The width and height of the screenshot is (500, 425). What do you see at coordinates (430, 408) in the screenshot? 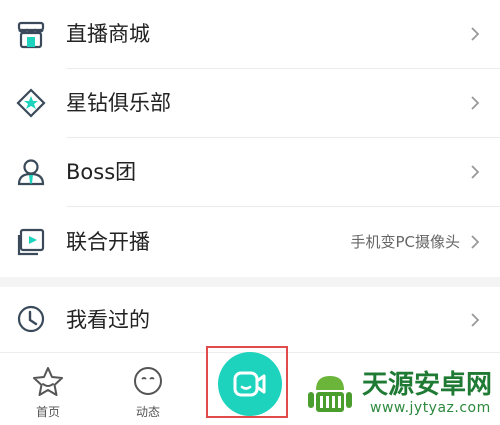
I see `watermark-url: www.jytyaz.com` at bounding box center [430, 408].